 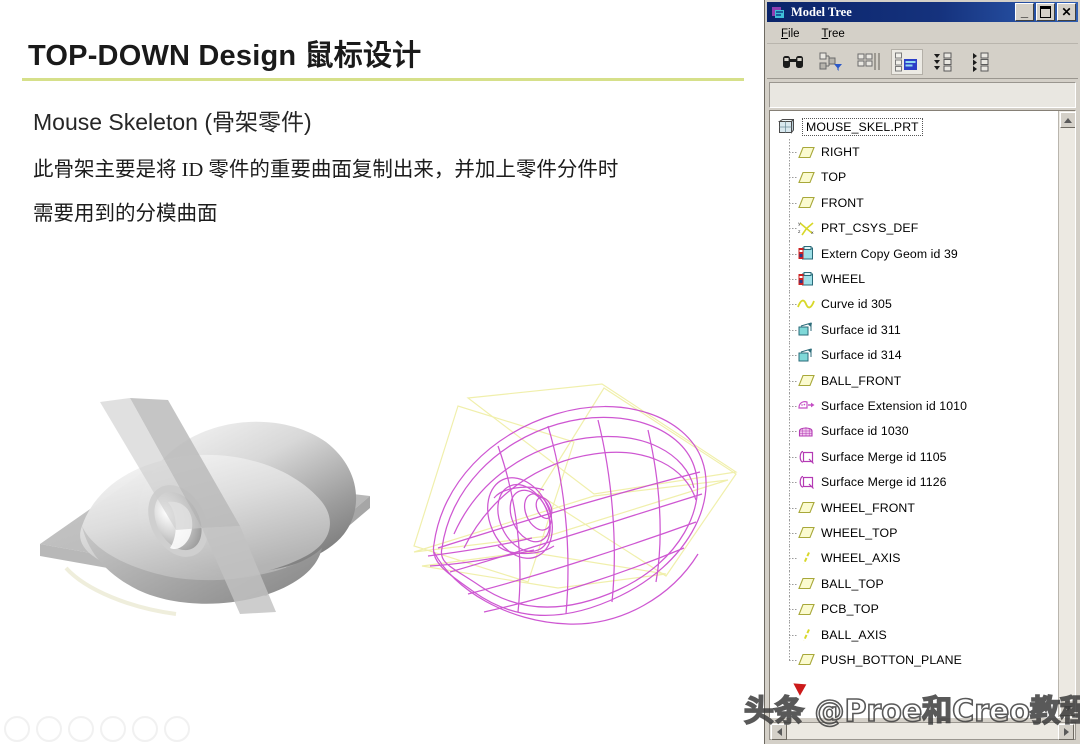 I want to click on menu-file-rest: ile, so click(x=794, y=33).